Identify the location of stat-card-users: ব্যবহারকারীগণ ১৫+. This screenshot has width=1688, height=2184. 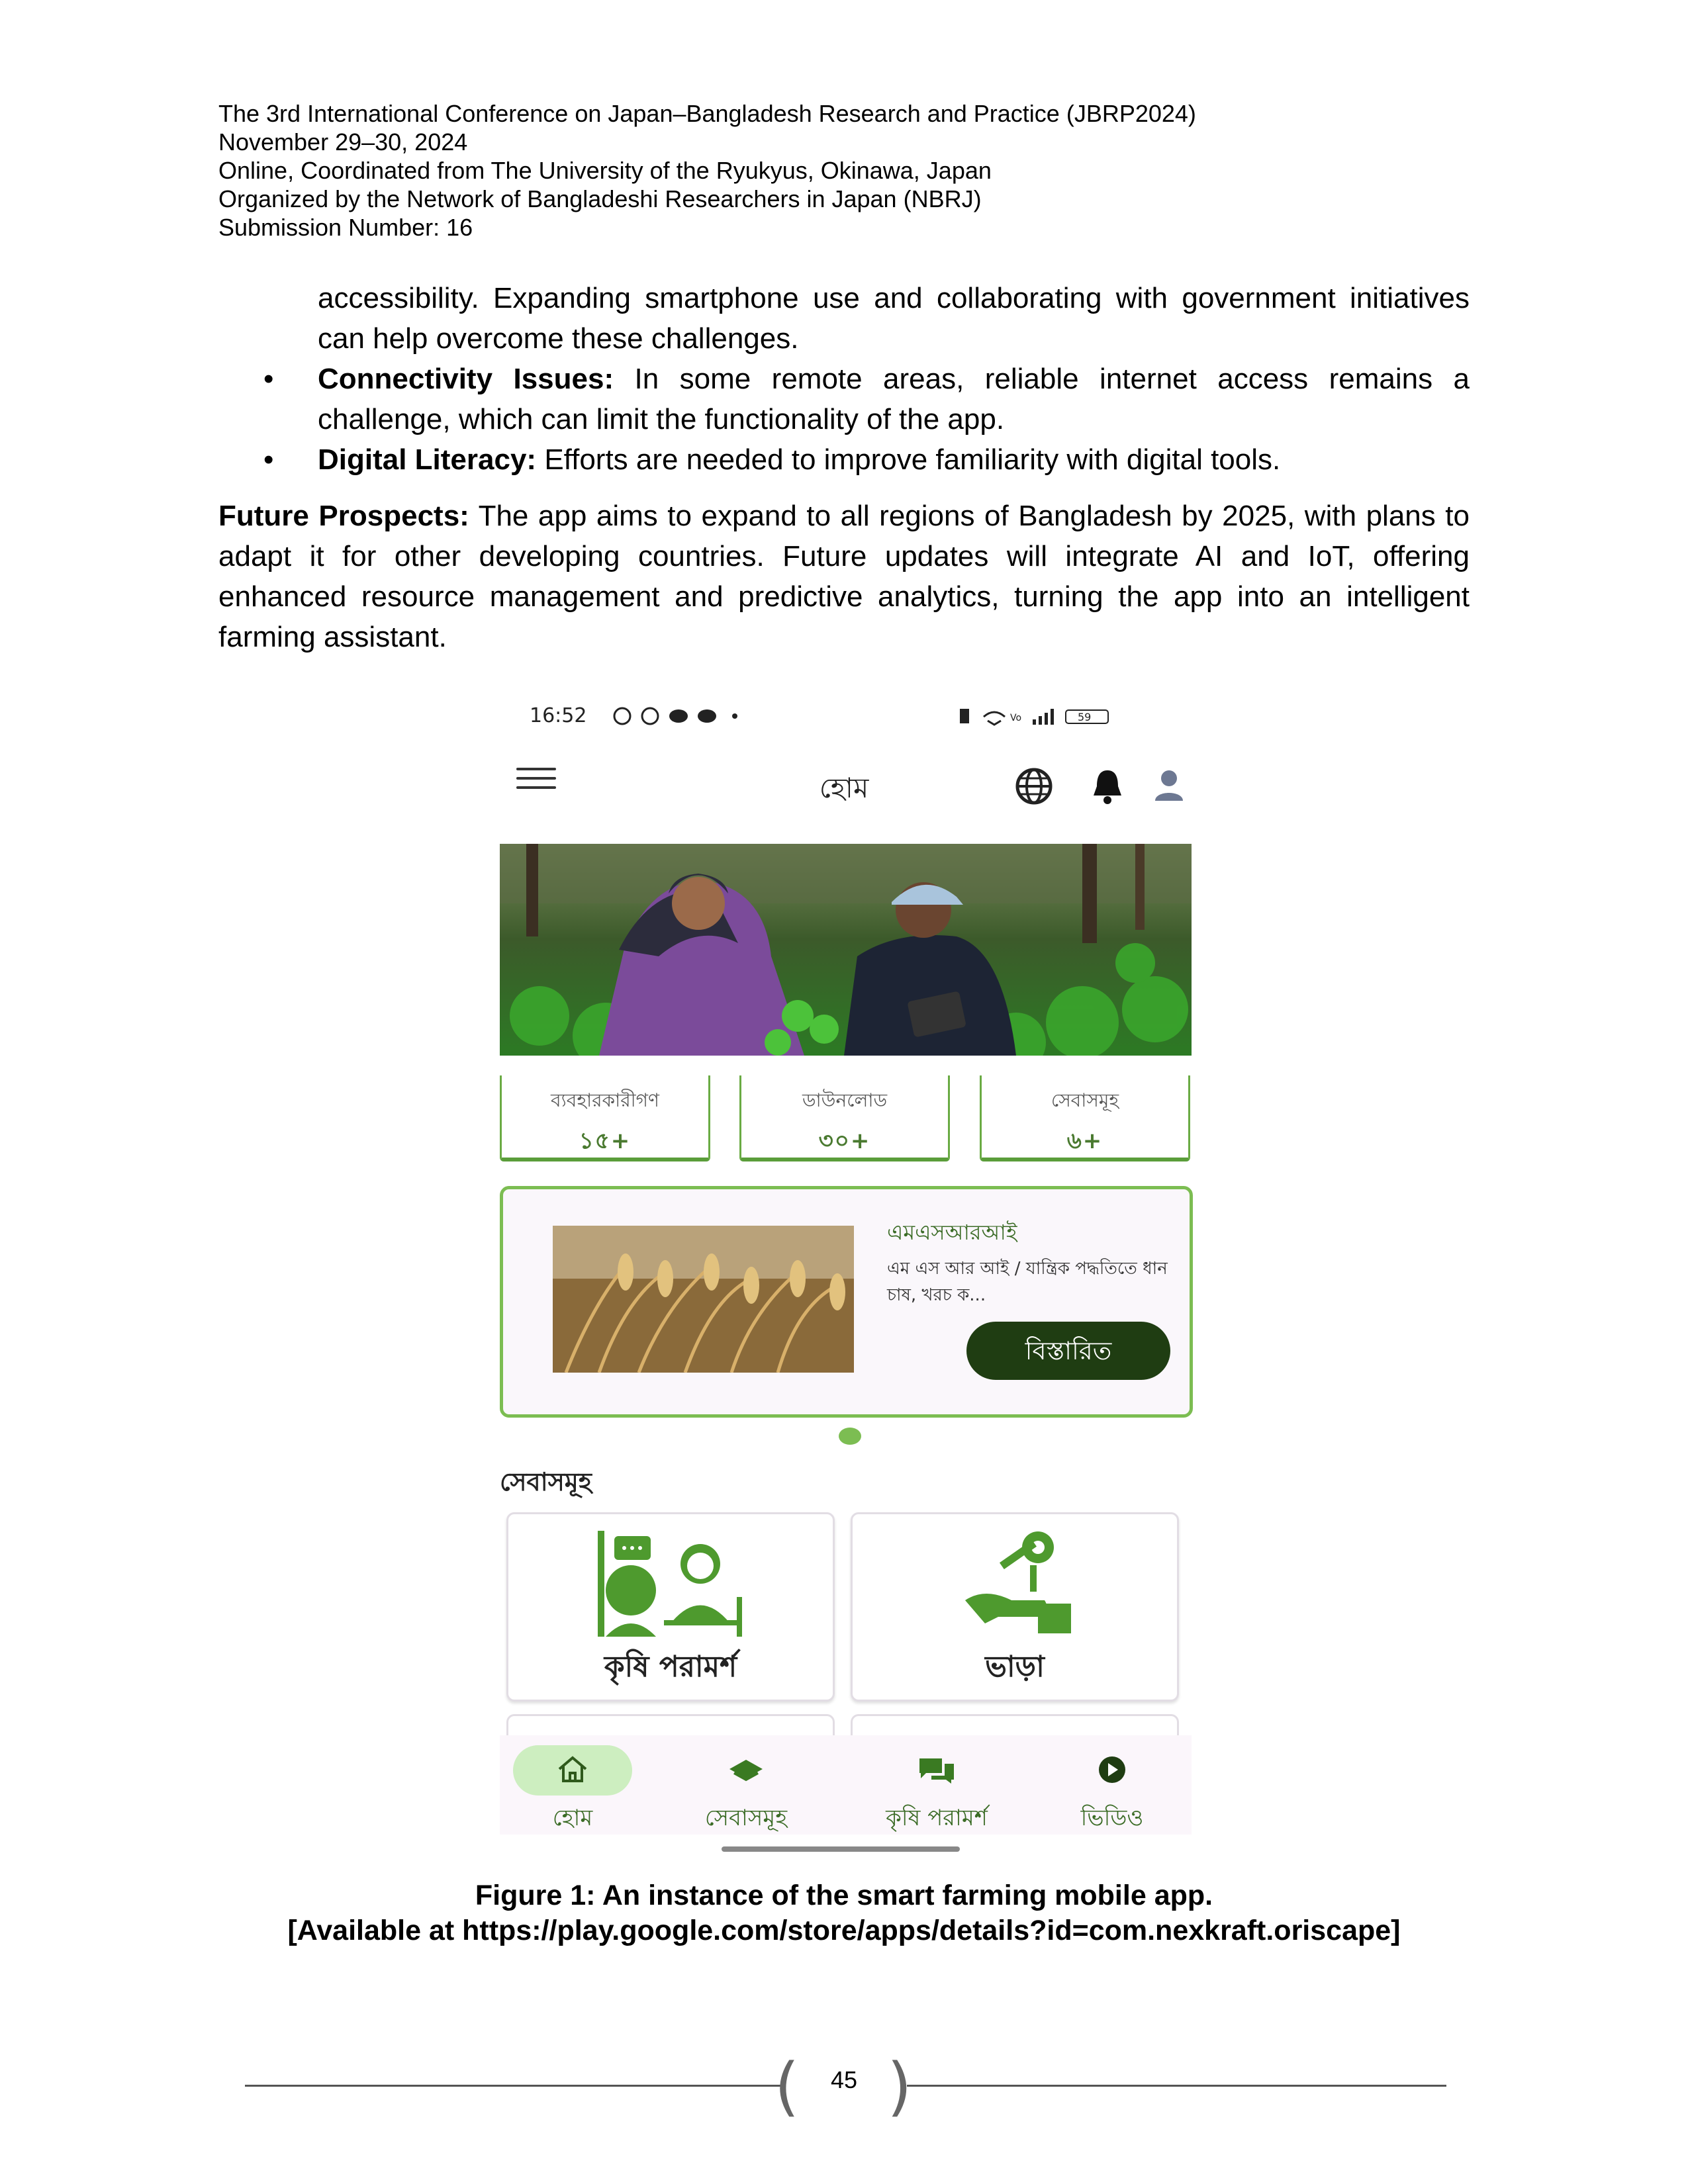
(605, 1118).